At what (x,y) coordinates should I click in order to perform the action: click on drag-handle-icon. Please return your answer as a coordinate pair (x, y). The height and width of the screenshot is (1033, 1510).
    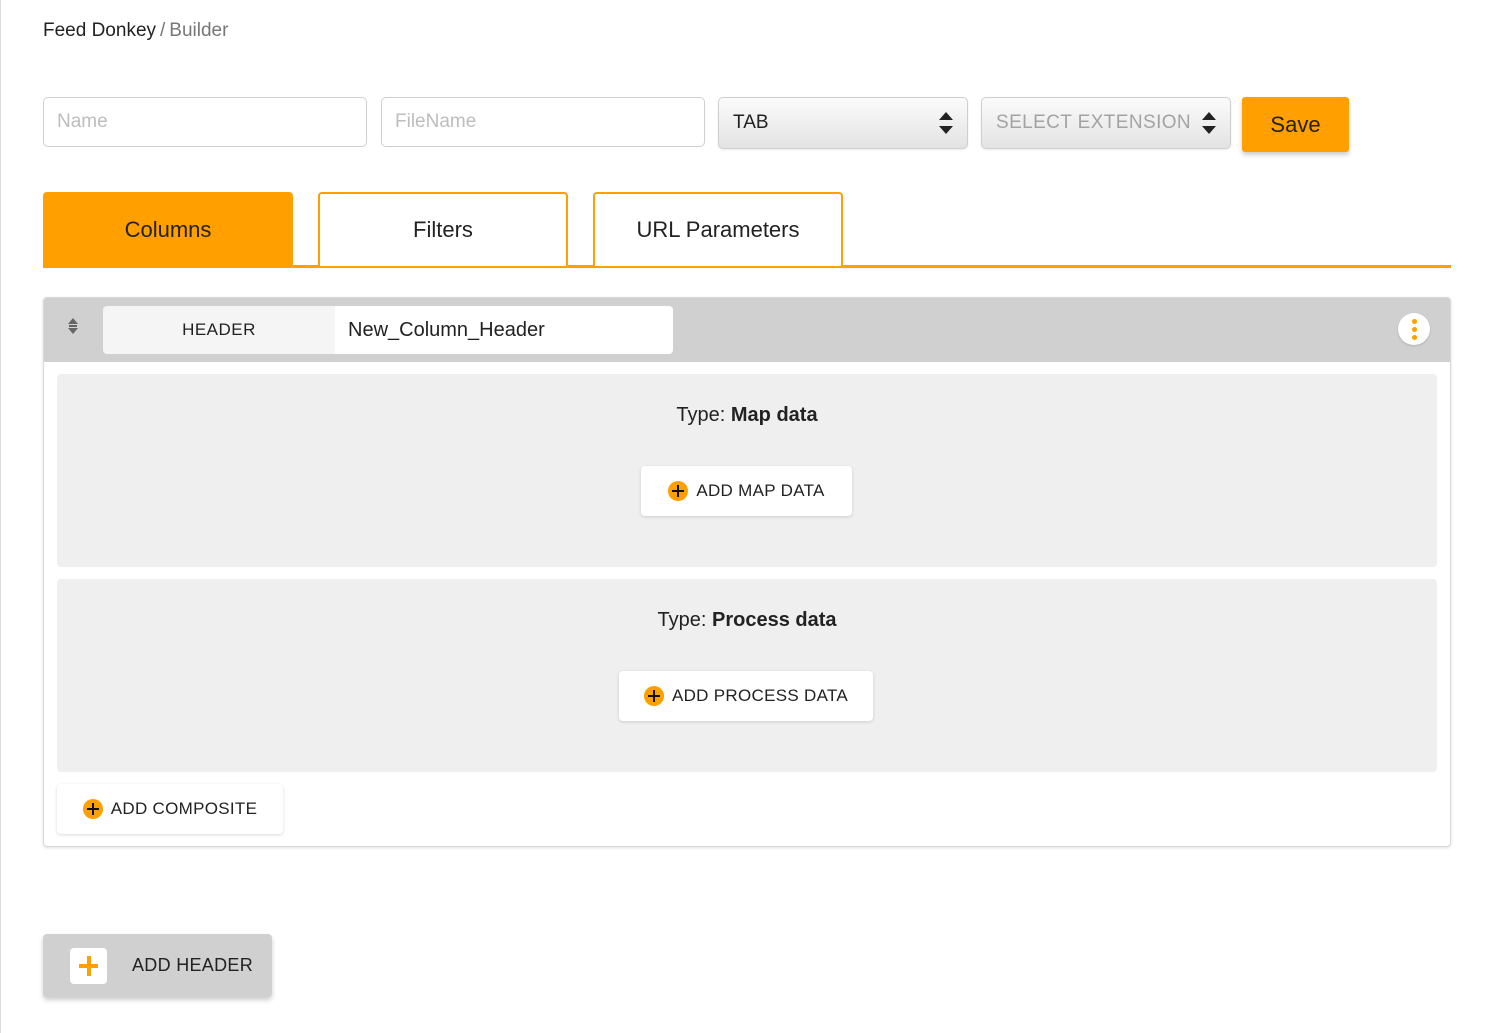
    Looking at the image, I should click on (73, 330).